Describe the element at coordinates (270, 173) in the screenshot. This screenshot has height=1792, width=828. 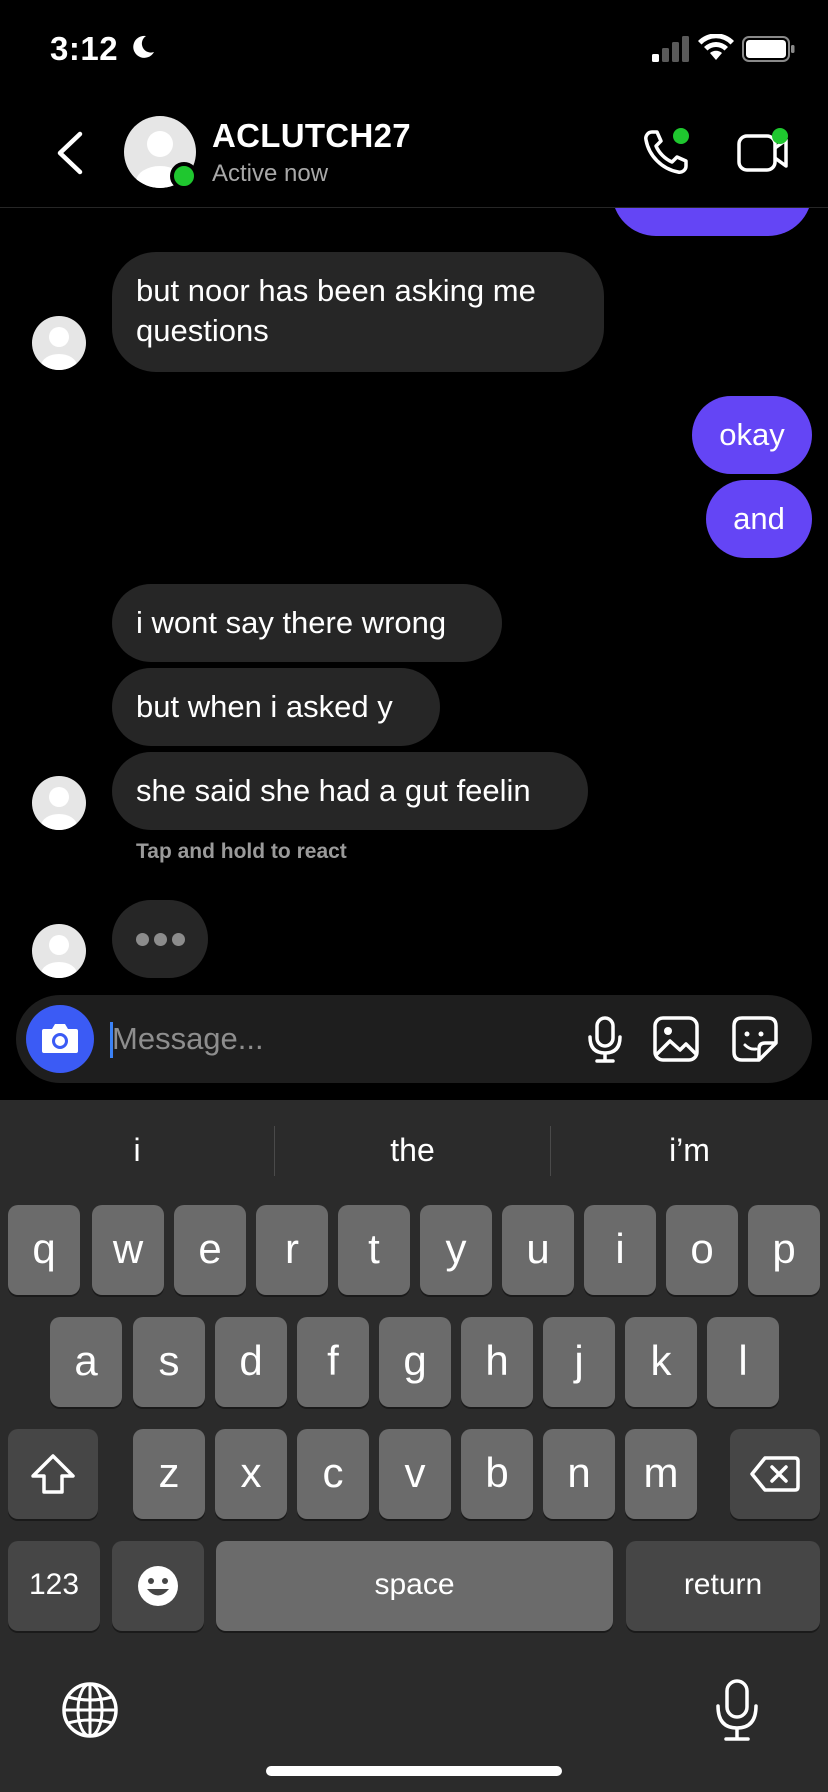
I see `contact-status: Active now` at that location.